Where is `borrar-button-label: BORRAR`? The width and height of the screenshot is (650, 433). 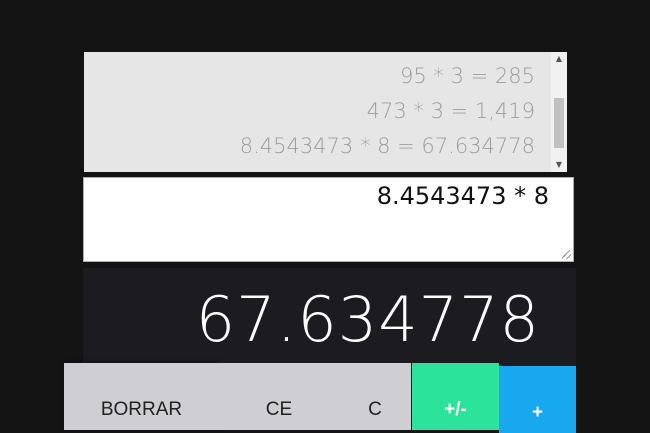
borrar-button-label: BORRAR is located at coordinates (141, 409).